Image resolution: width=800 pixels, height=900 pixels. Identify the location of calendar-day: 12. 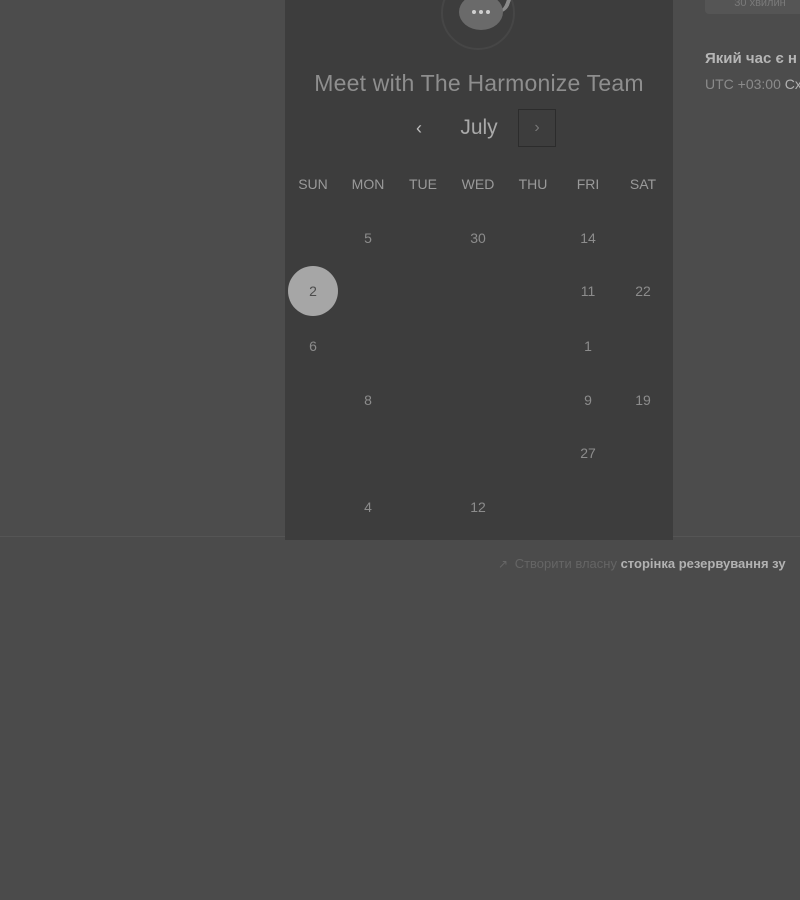
(478, 507).